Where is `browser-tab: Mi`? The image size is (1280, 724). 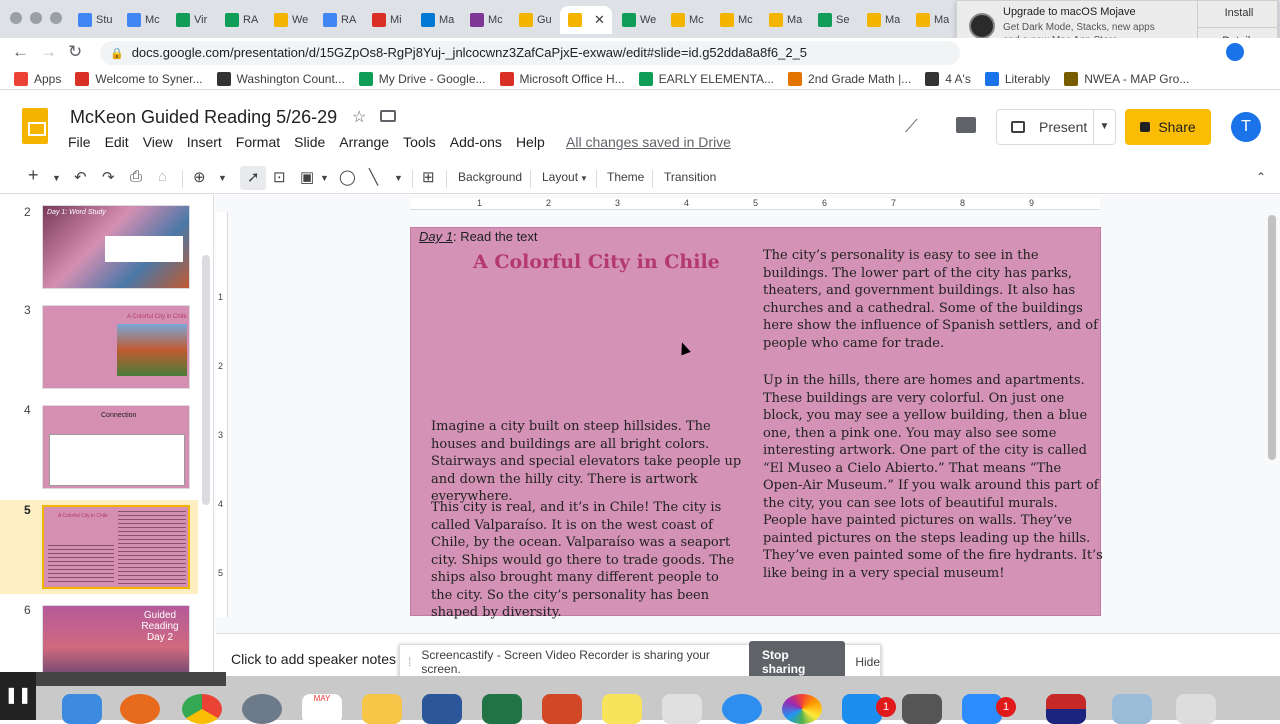
browser-tab: Mi is located at coordinates (388, 20).